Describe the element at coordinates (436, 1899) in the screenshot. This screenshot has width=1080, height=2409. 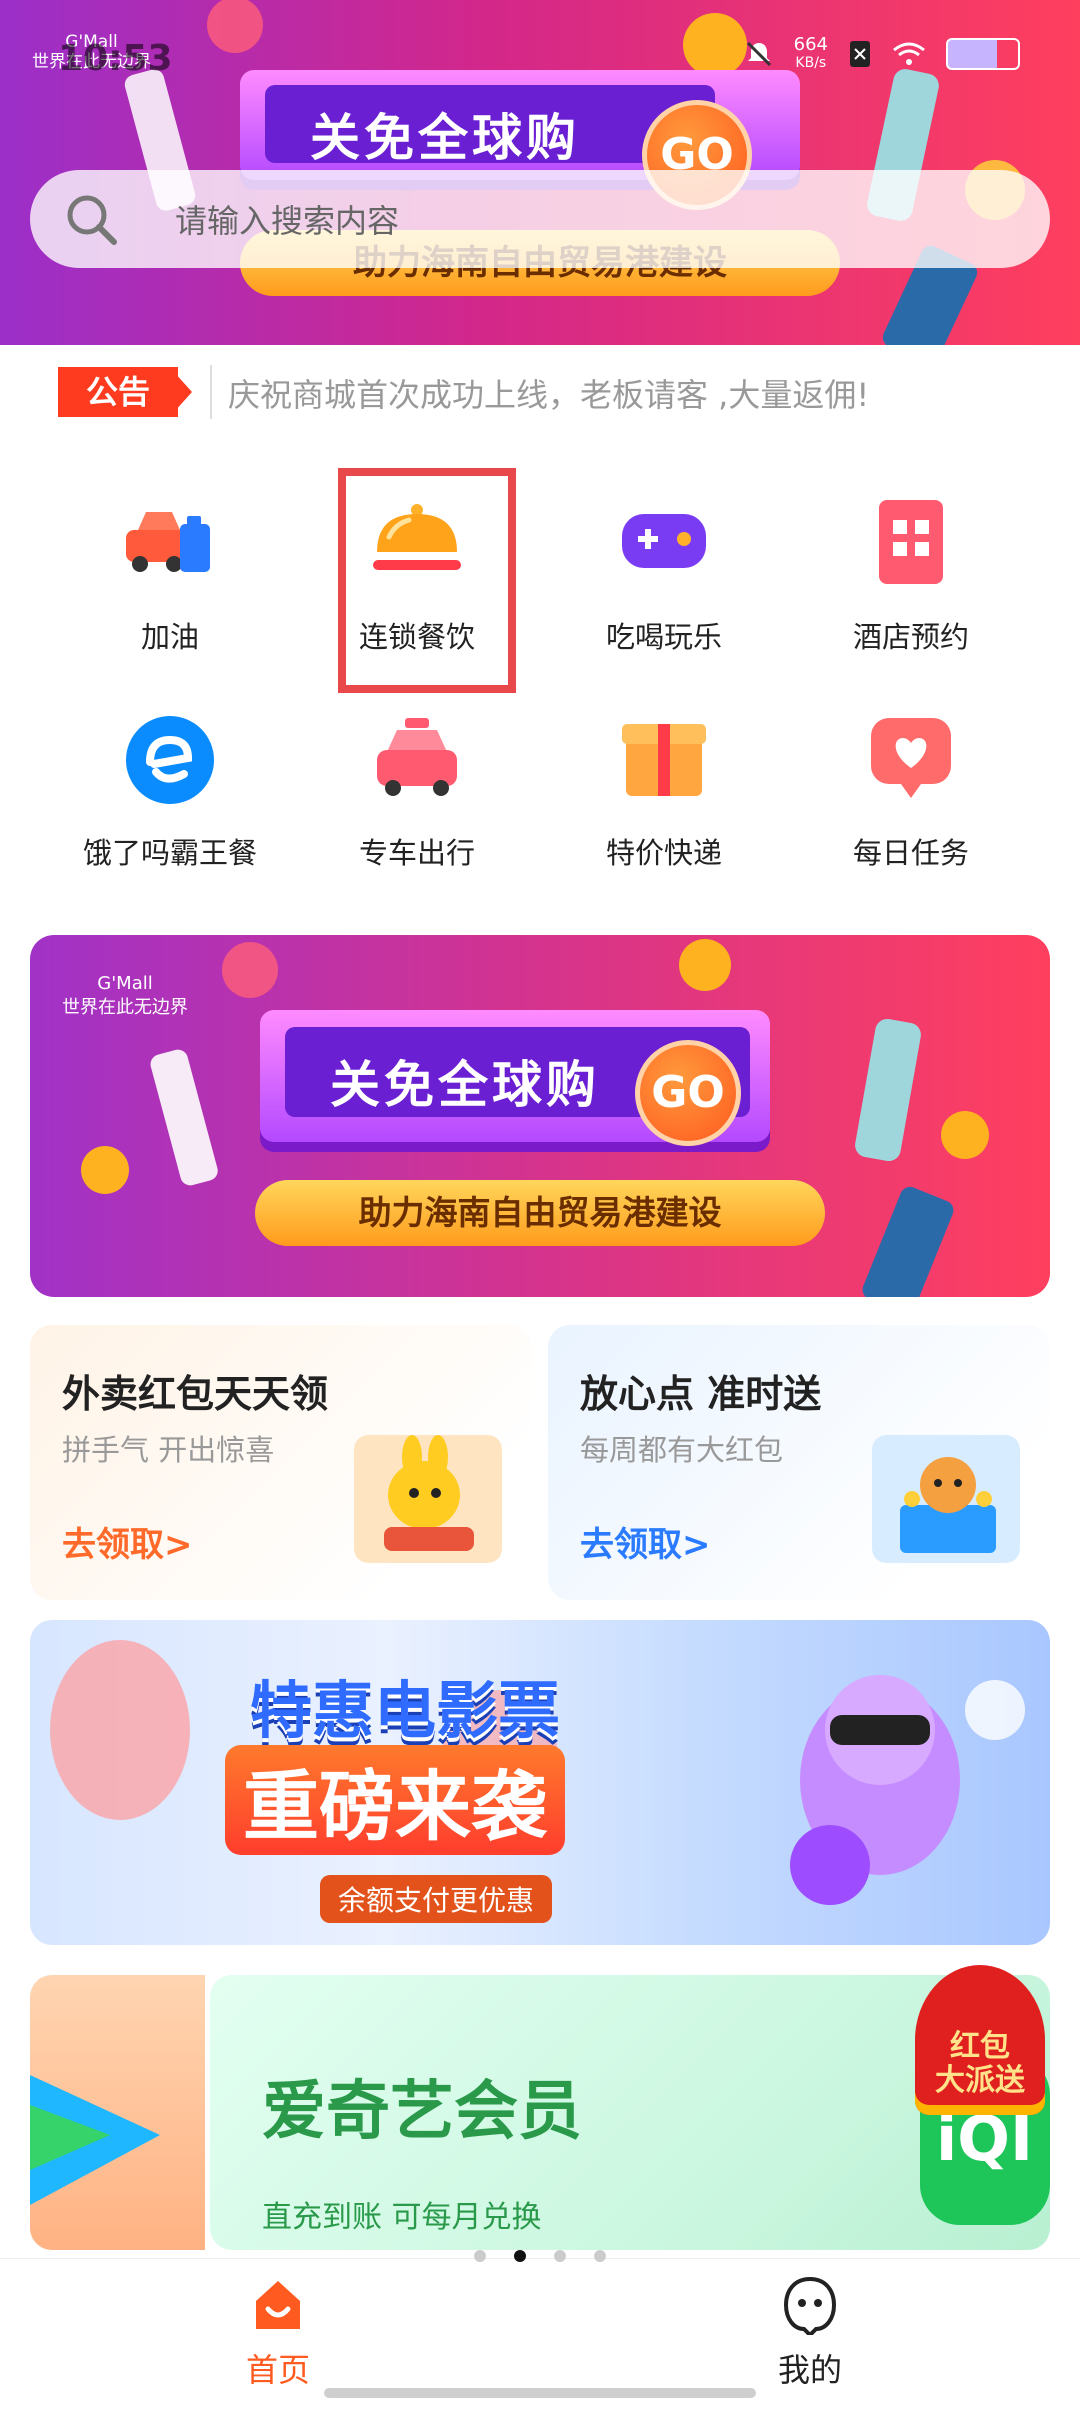
I see `movie-tagline: 余额支付更优惠` at that location.